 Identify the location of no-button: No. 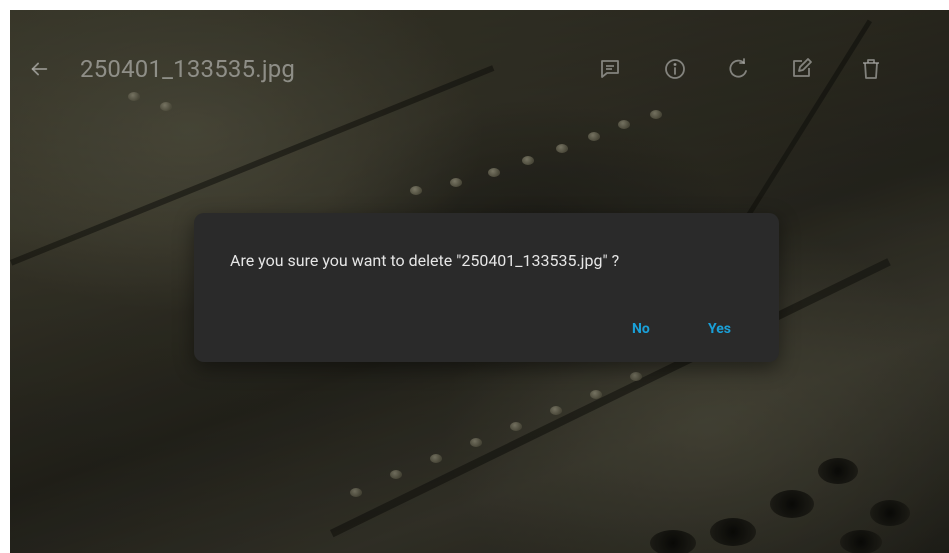
(641, 329).